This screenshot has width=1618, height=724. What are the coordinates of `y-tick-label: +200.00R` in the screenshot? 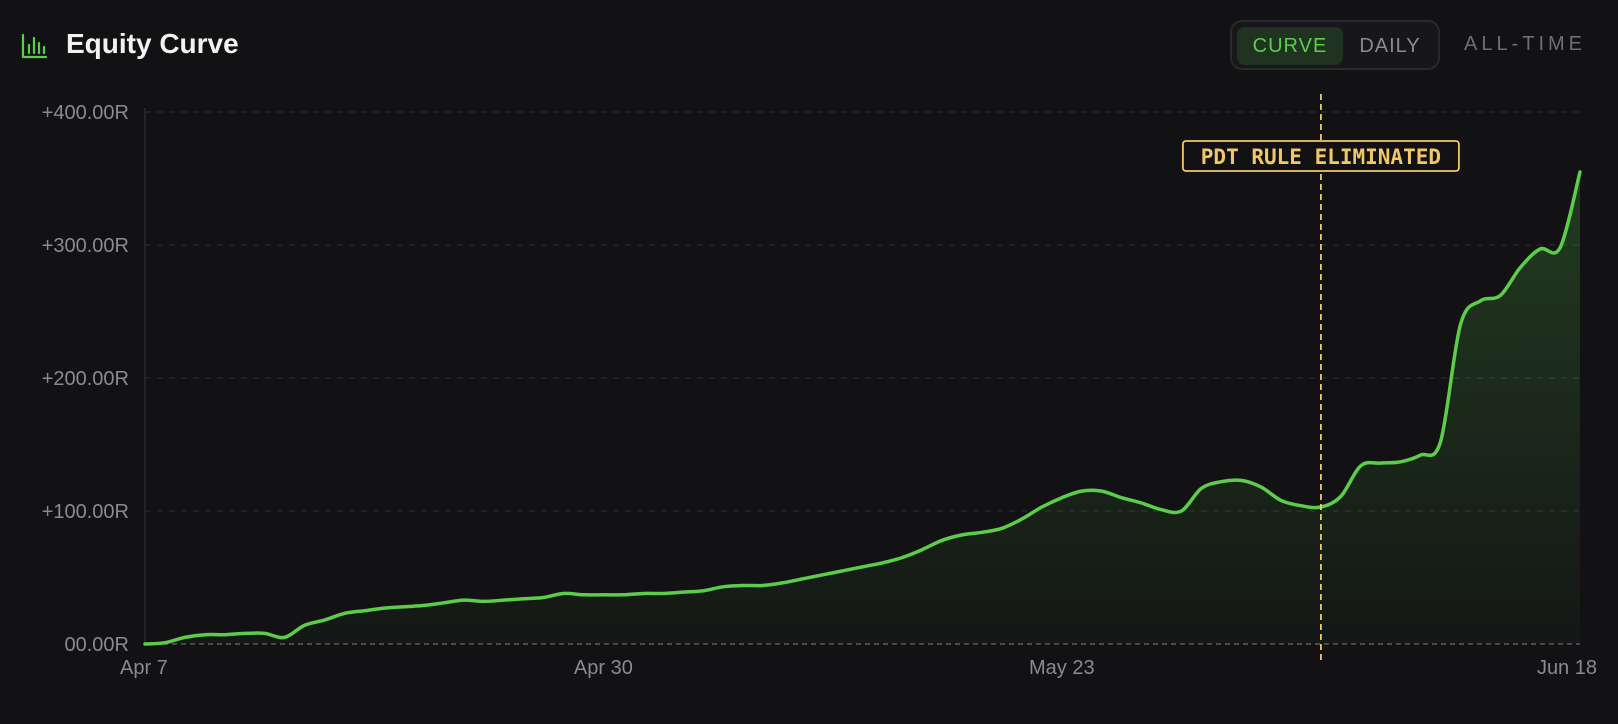 It's located at (85, 379).